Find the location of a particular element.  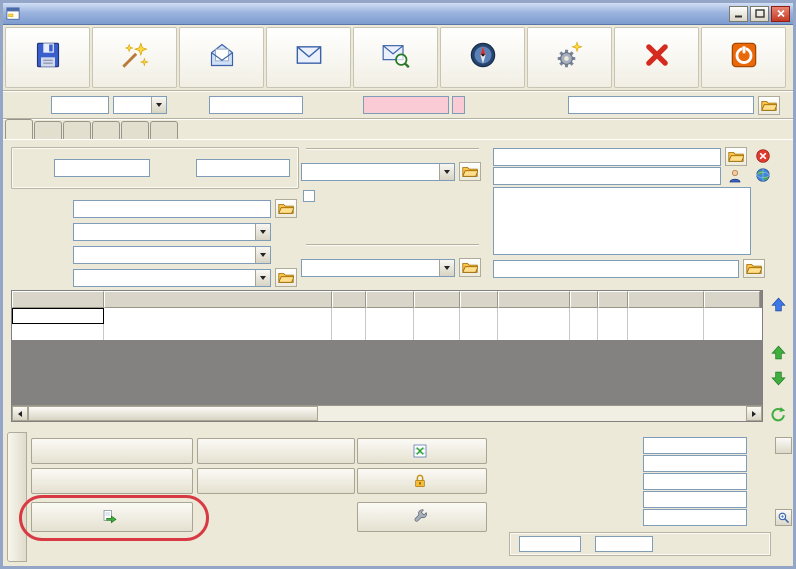

visualizzazione-lookup-button is located at coordinates (470, 267).